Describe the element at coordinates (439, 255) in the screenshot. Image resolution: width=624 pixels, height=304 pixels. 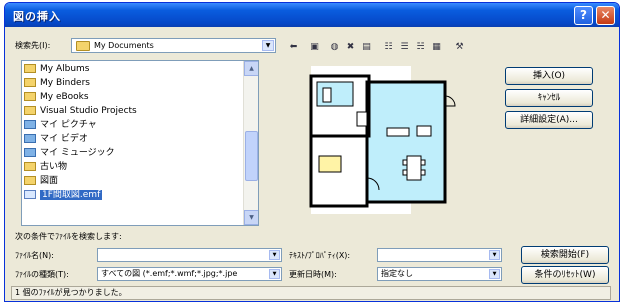
I see `text-property-input: ▼` at that location.